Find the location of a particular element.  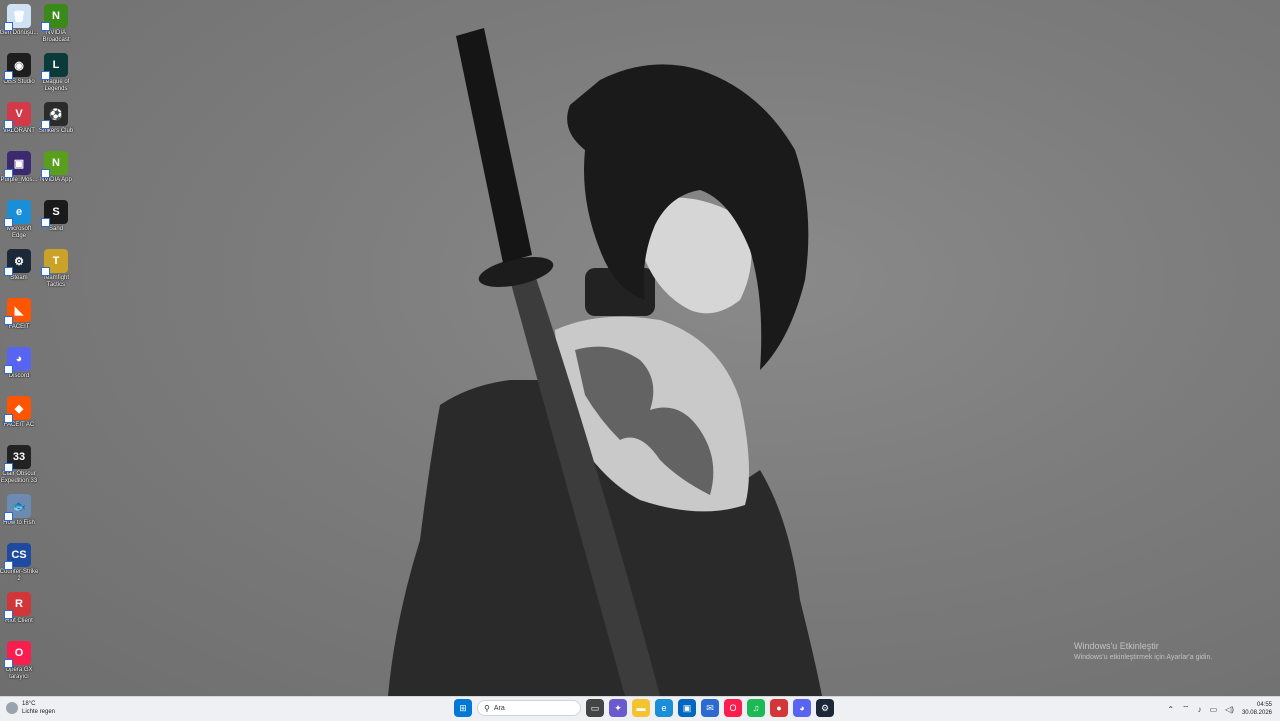

riot-taskbar-button: ● is located at coordinates (779, 708).